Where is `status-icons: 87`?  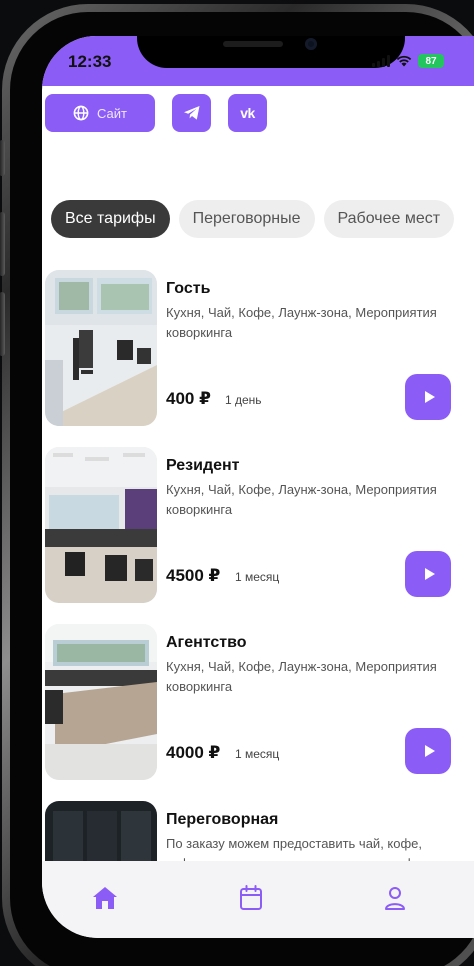
status-icons: 87 is located at coordinates (408, 61).